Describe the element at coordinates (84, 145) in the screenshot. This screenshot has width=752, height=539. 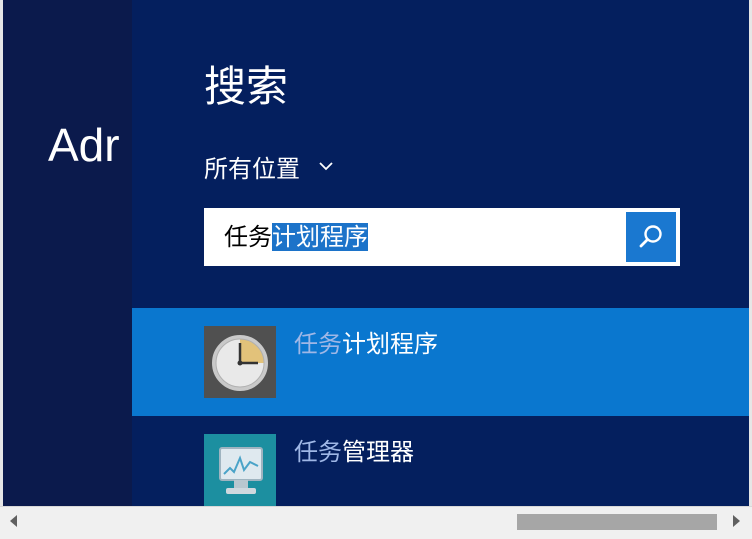
I see `background-app-title: Adr` at that location.